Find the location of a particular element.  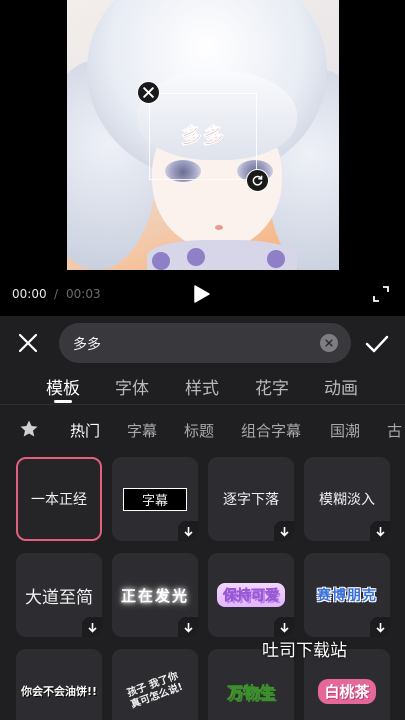

text-input-value: 多多 is located at coordinates (87, 345).